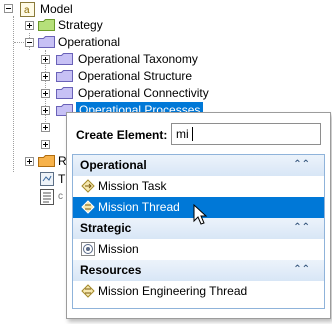 Image resolution: width=332 pixels, height=324 pixels. Describe the element at coordinates (246, 134) in the screenshot. I see `create-element-search-input` at that location.